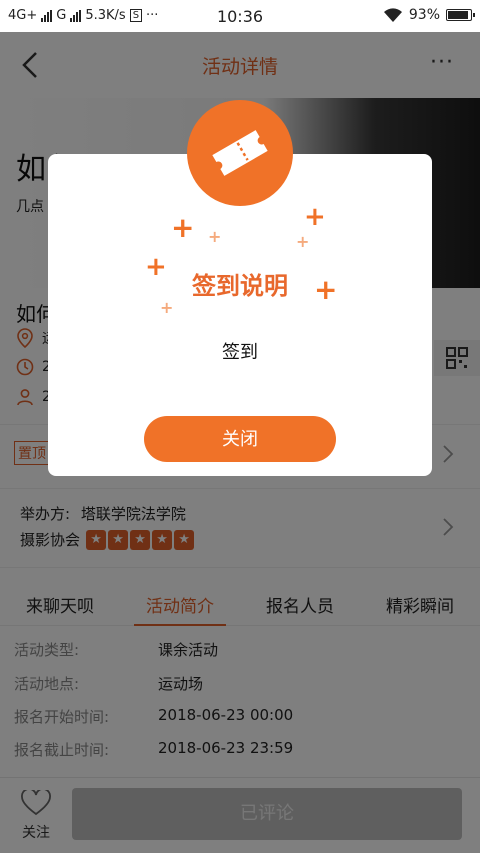  What do you see at coordinates (240, 16) in the screenshot?
I see `status-bar: 4G+ G 5.3K/s S ··· 10:36 93%` at bounding box center [240, 16].